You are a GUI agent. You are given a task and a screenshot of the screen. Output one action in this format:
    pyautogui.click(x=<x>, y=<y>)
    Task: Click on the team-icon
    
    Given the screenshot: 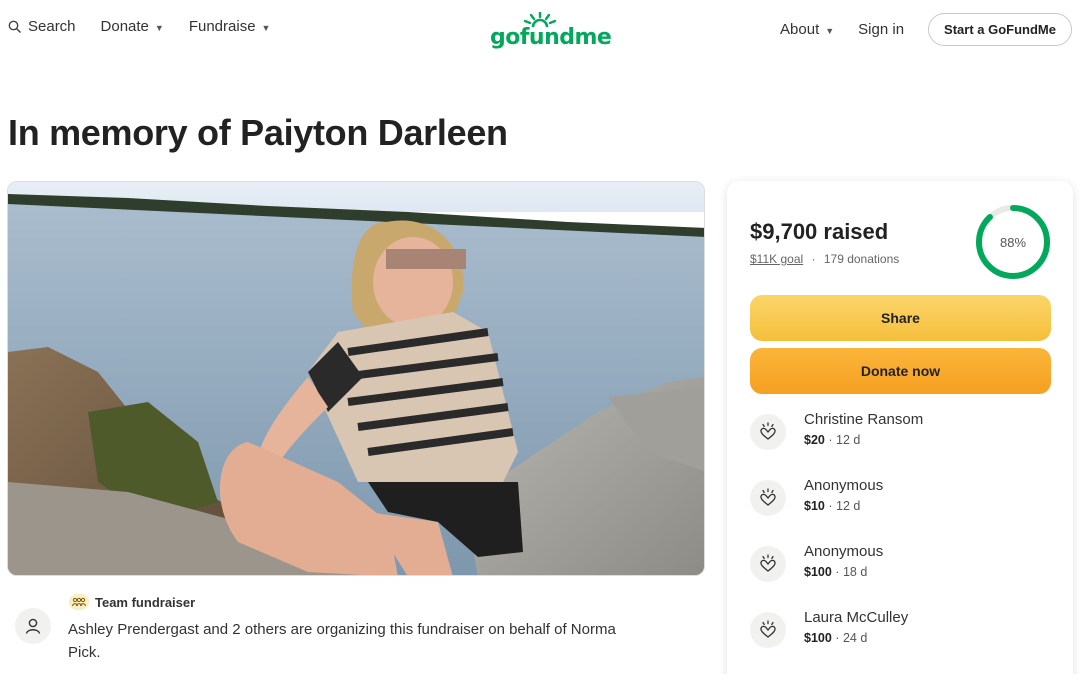 What is the action you would take?
    pyautogui.click(x=79, y=602)
    